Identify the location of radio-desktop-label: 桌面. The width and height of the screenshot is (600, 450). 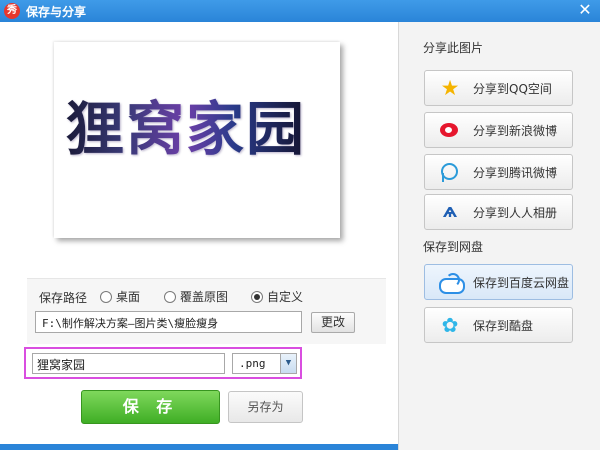
(128, 297).